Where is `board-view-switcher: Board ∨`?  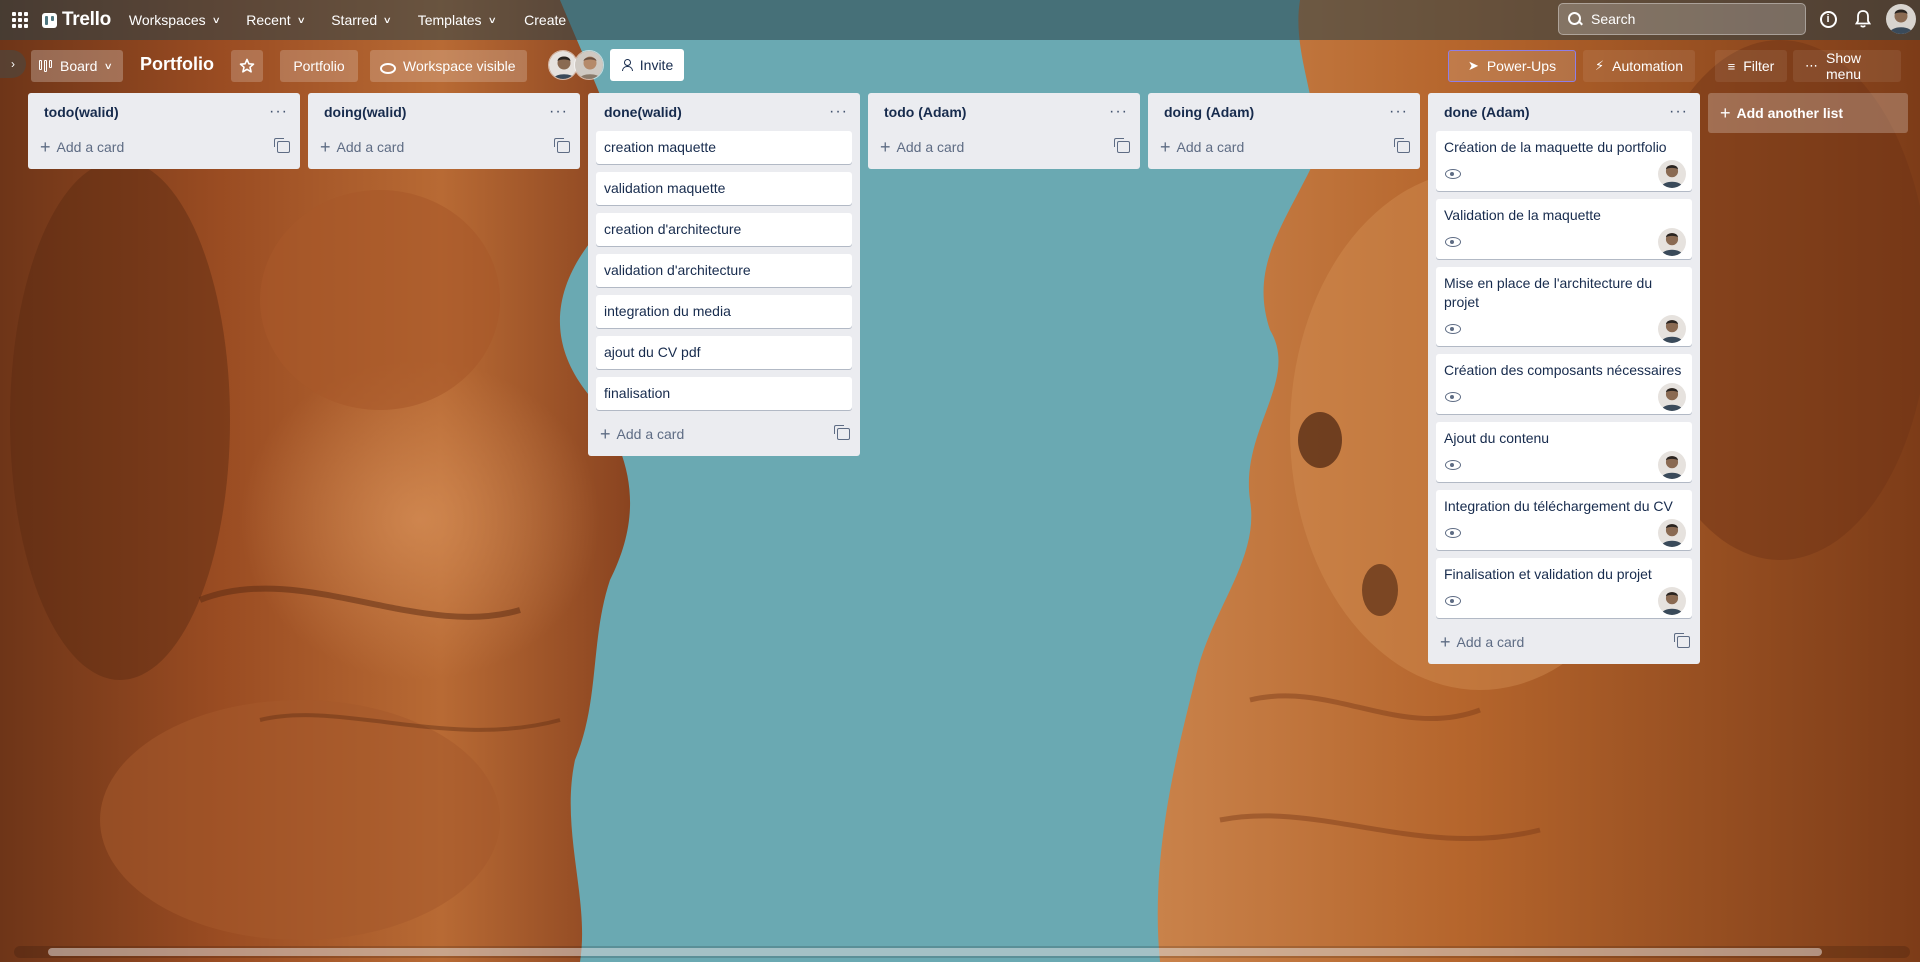 board-view-switcher: Board ∨ is located at coordinates (77, 66).